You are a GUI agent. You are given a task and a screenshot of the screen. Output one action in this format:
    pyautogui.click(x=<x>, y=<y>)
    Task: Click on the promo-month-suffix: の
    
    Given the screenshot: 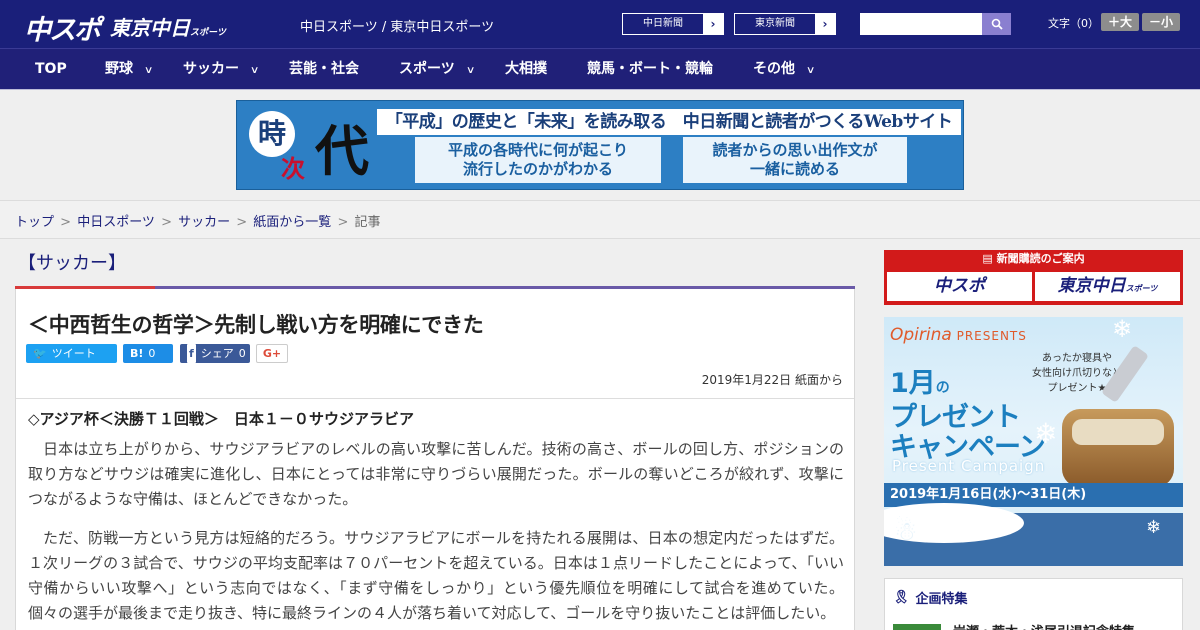 What is the action you would take?
    pyautogui.click(x=942, y=388)
    